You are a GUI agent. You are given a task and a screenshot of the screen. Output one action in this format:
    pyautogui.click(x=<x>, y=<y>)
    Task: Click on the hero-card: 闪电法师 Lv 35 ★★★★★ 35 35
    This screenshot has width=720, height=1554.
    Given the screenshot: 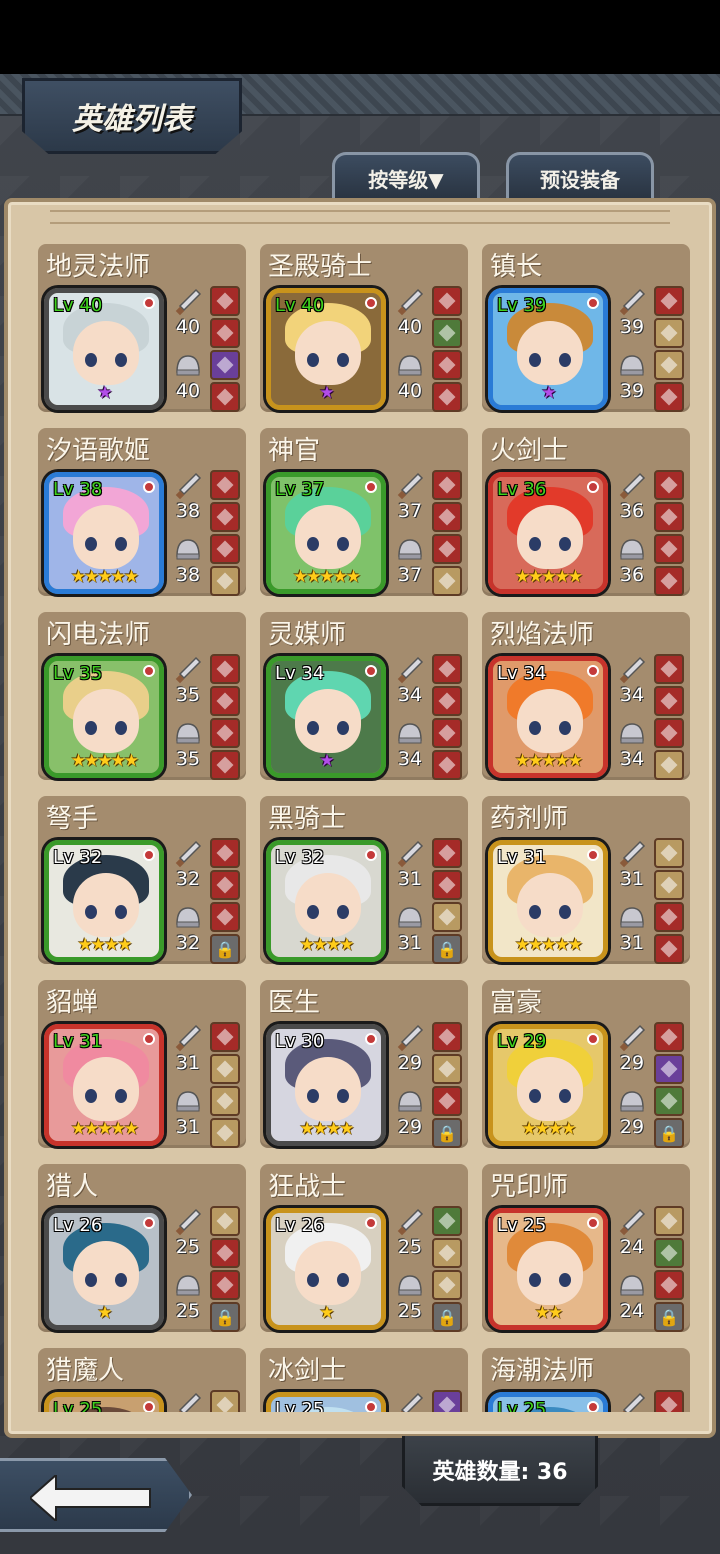 What is the action you would take?
    pyautogui.click(x=142, y=696)
    